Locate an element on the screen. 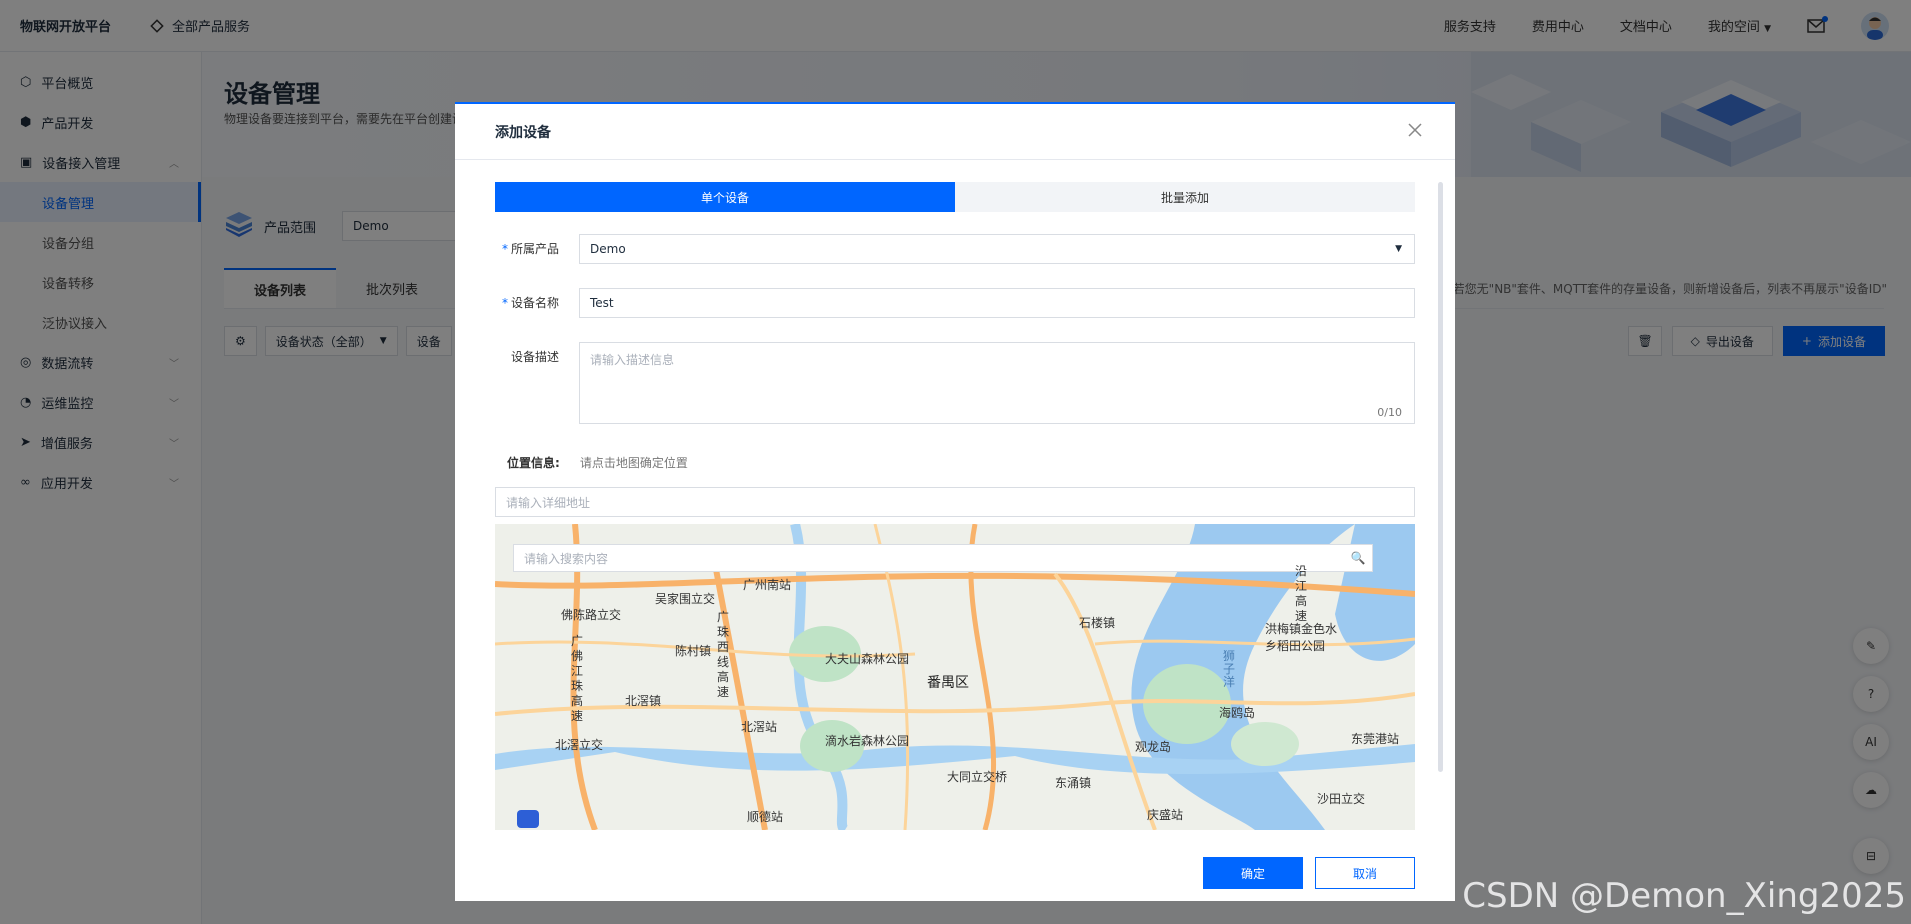 This screenshot has height=924, width=1911. map-label: 佛陈路立交 is located at coordinates (591, 615).